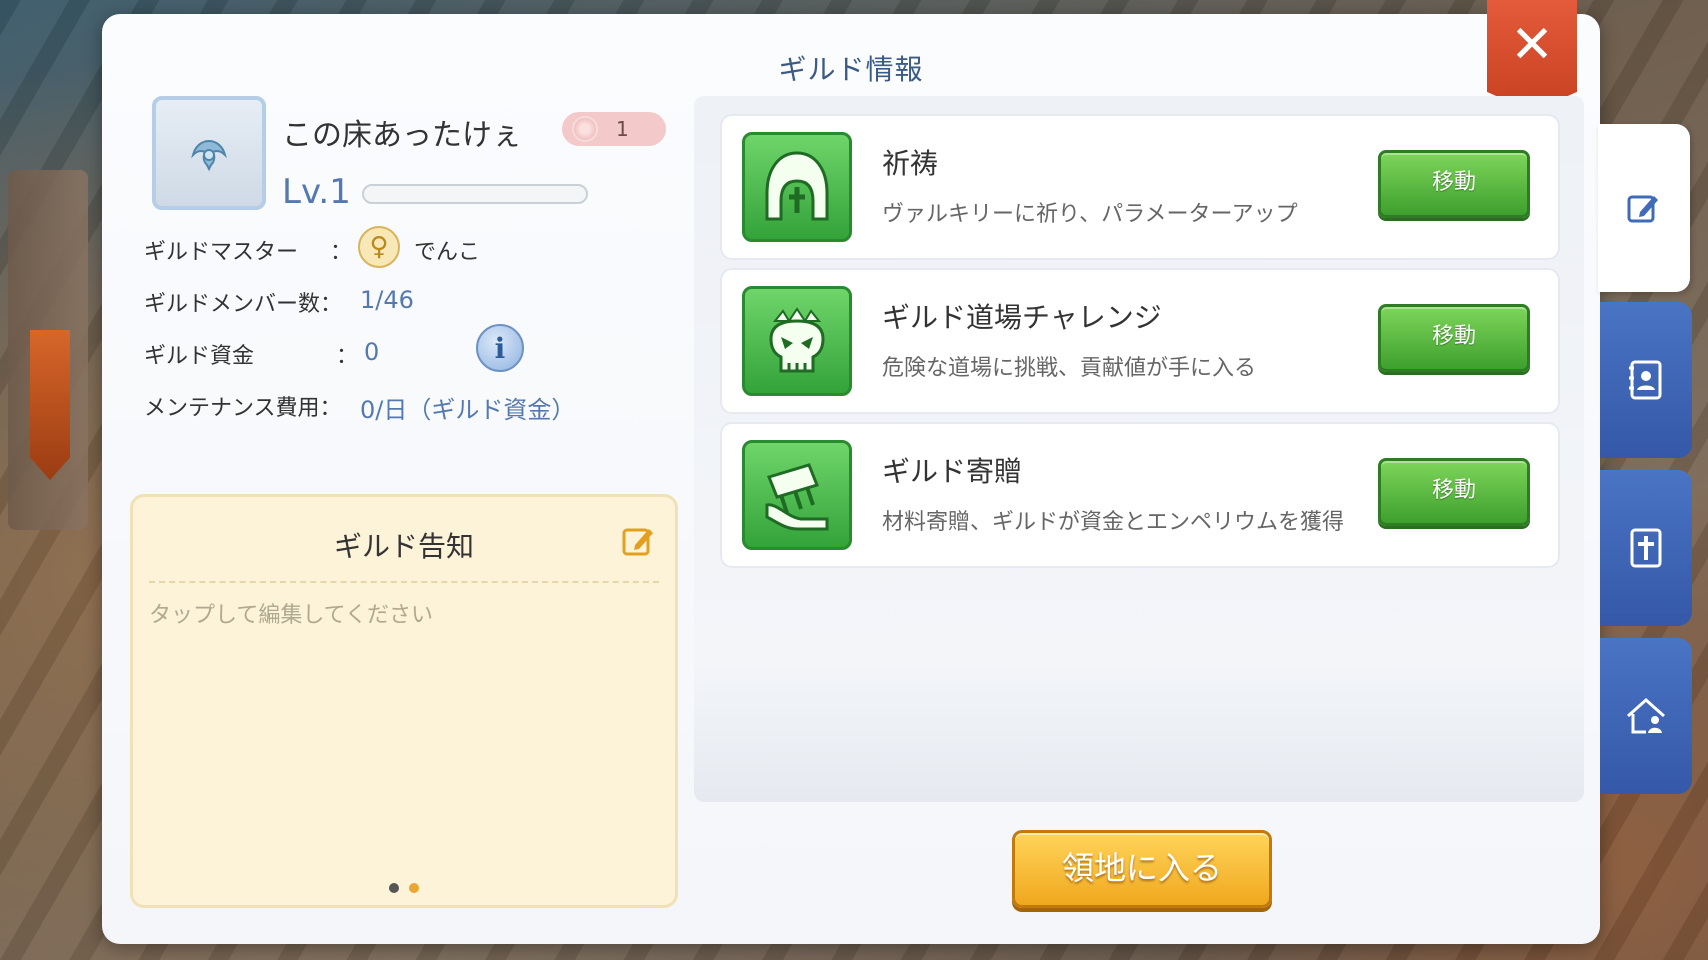 This screenshot has width=1708, height=960. I want to click on tab-guild-info, so click(1644, 208).